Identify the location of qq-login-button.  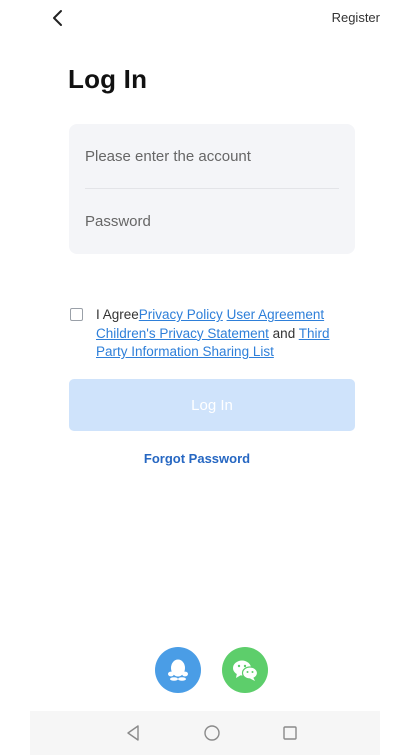
(178, 670).